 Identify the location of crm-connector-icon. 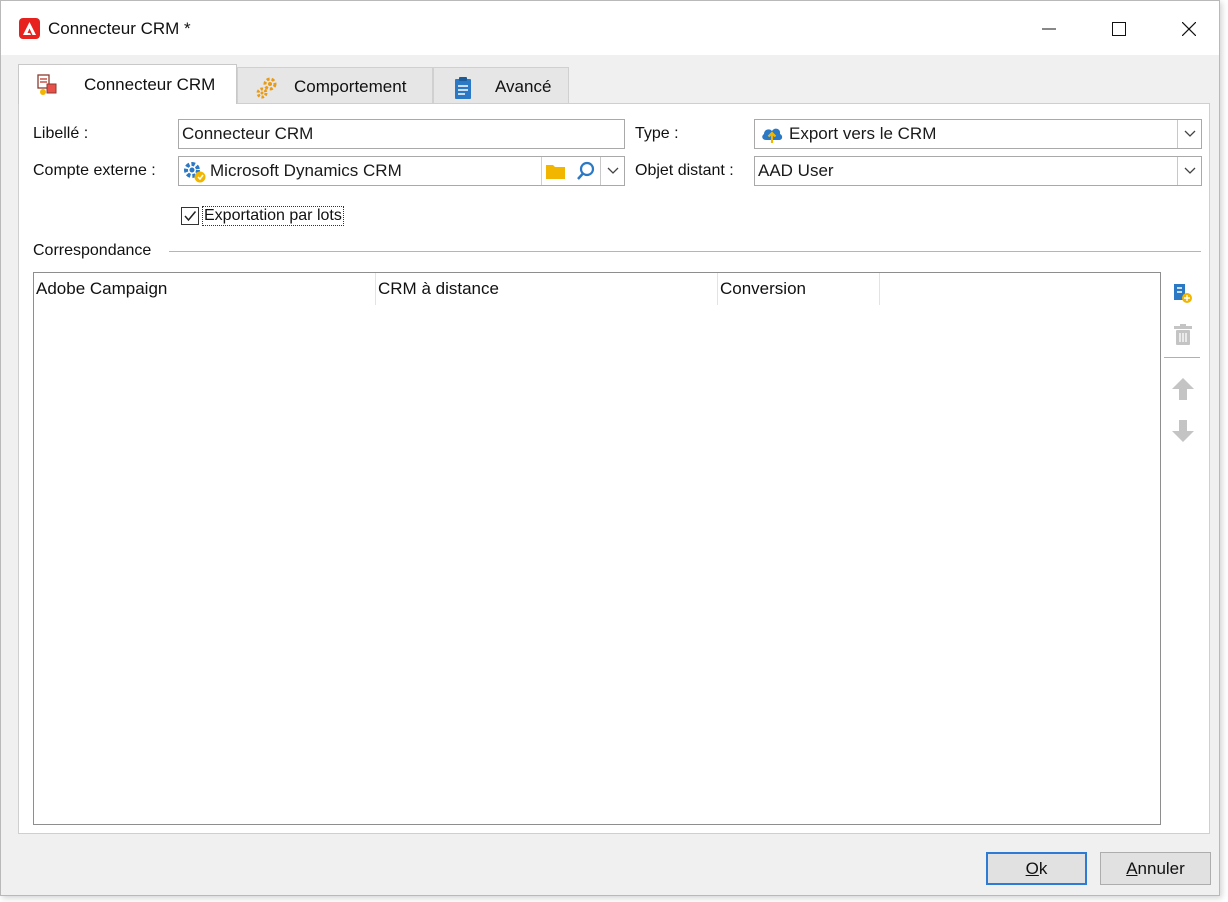
(48, 85).